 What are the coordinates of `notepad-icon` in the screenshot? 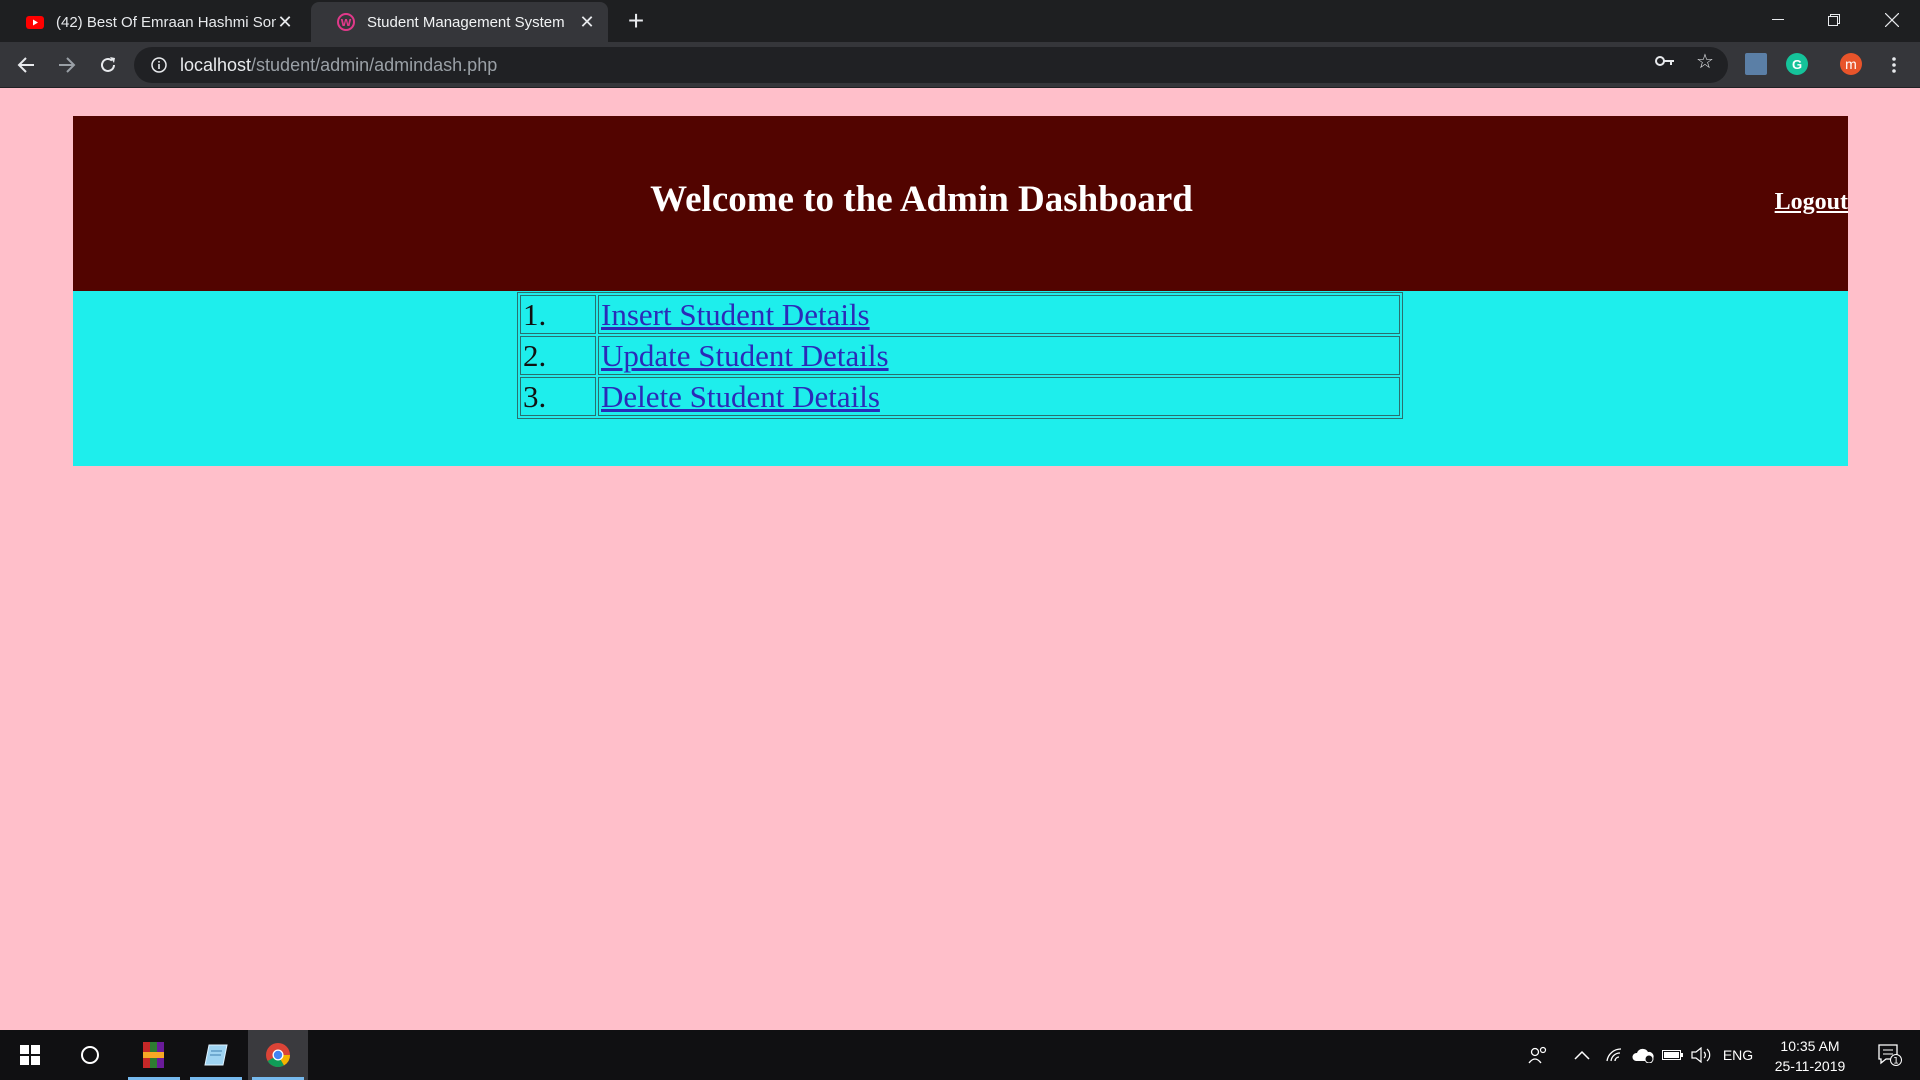 It's located at (216, 1055).